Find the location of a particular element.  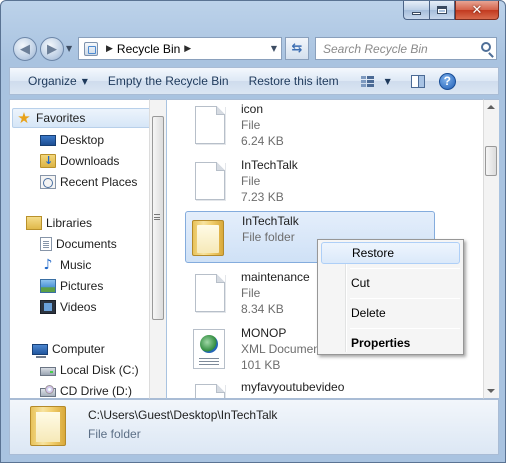

folder-icon is located at coordinates (48, 426).